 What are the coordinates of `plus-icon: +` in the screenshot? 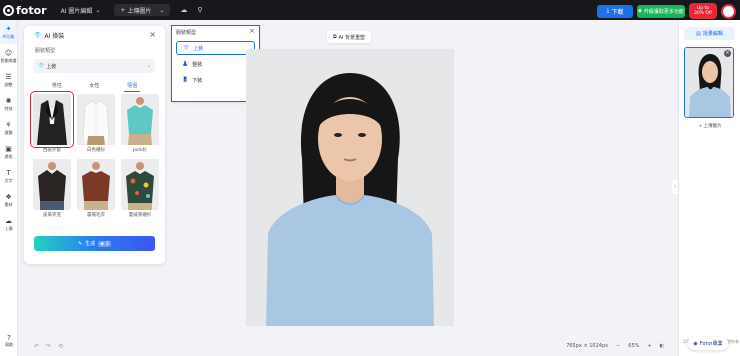 It's located at (123, 10).